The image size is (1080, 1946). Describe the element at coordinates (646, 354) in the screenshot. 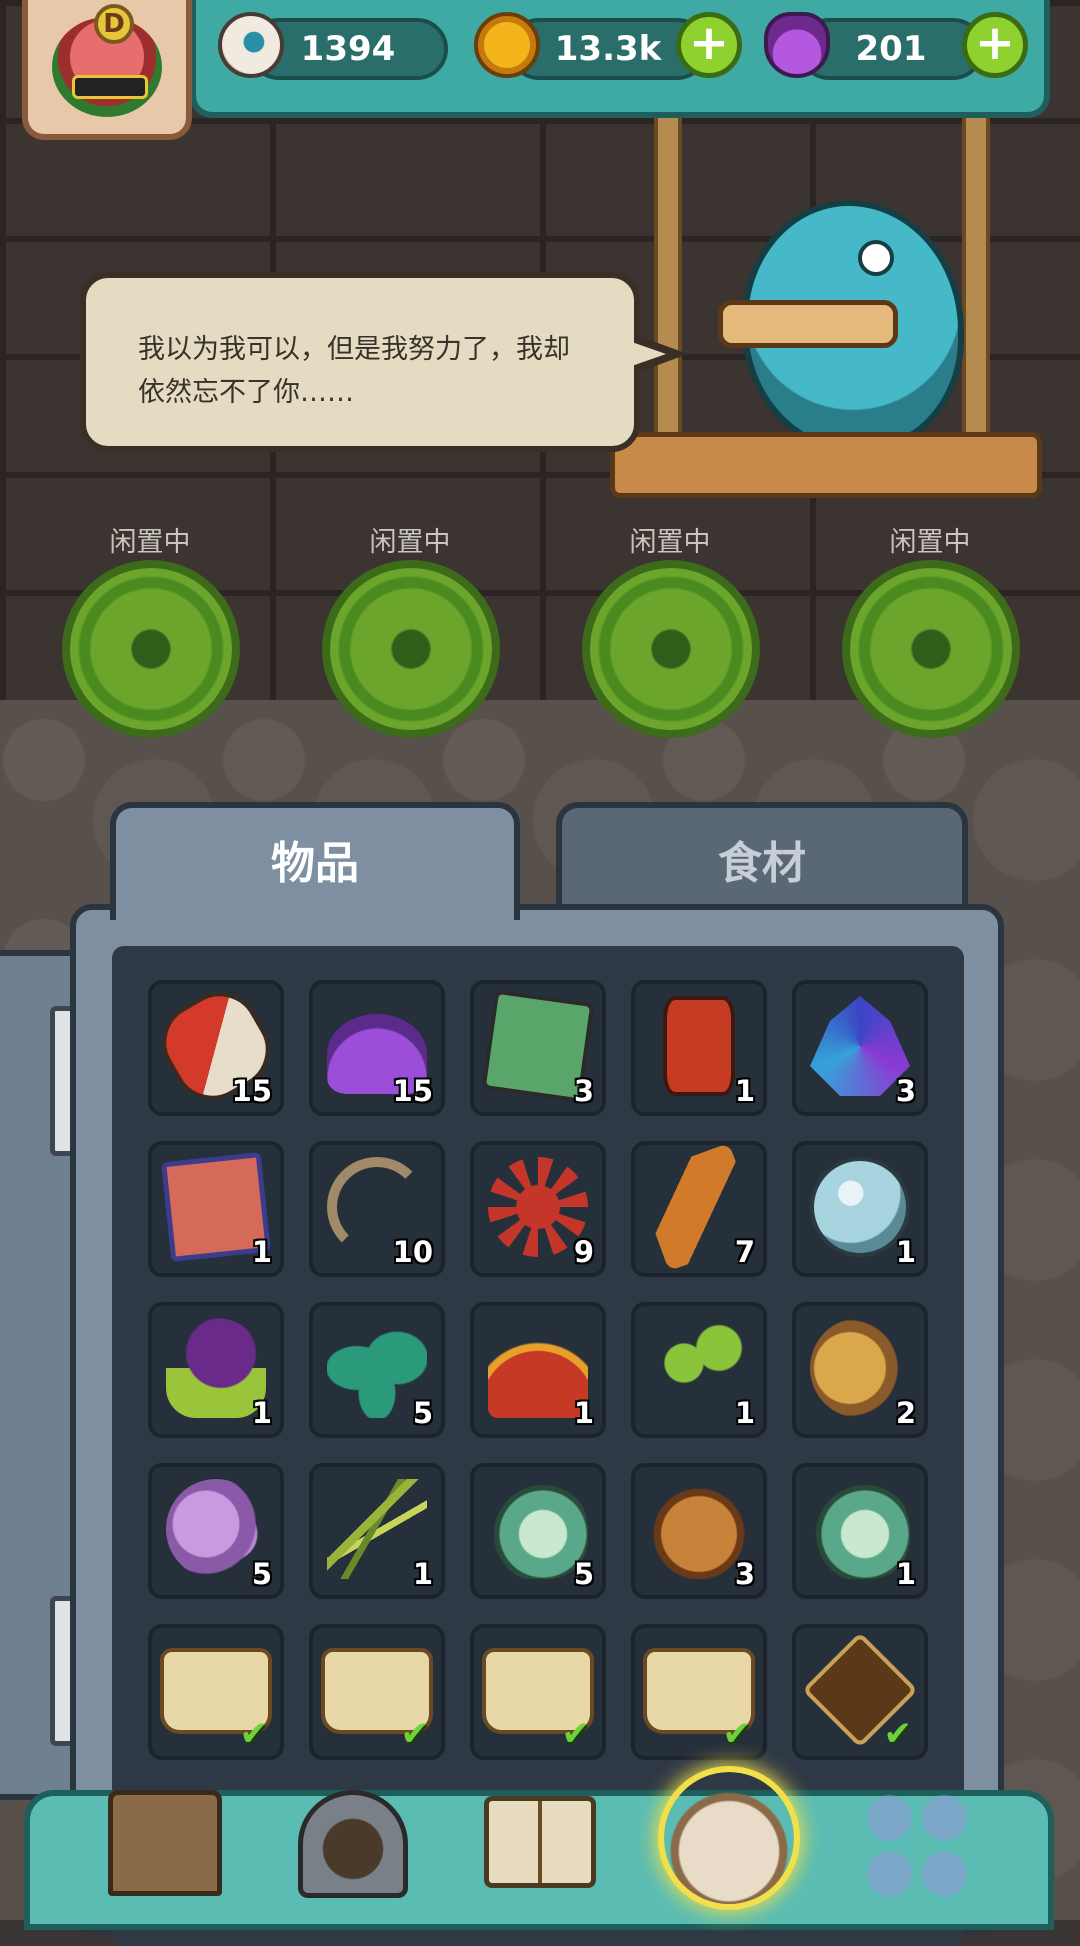

I see `speech-bubble-tail-inner` at that location.